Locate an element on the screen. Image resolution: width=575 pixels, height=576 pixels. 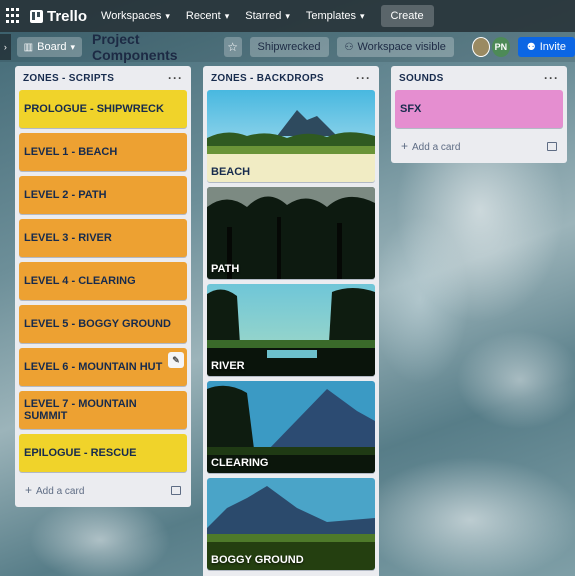
starred-menu: Starred ▾ is located at coordinates (267, 16).